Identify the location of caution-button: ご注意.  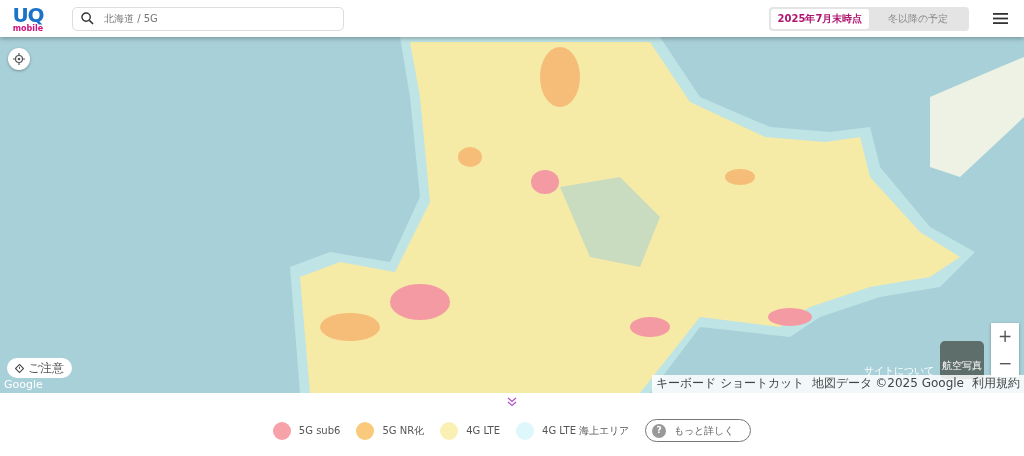
(39, 368).